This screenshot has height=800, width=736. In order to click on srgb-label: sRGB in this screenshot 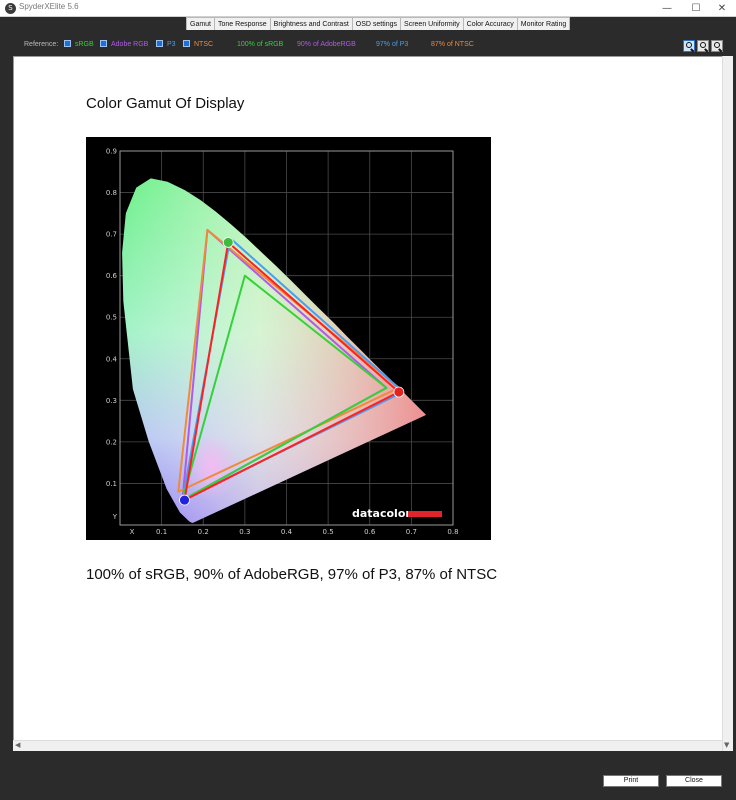, I will do `click(84, 44)`.